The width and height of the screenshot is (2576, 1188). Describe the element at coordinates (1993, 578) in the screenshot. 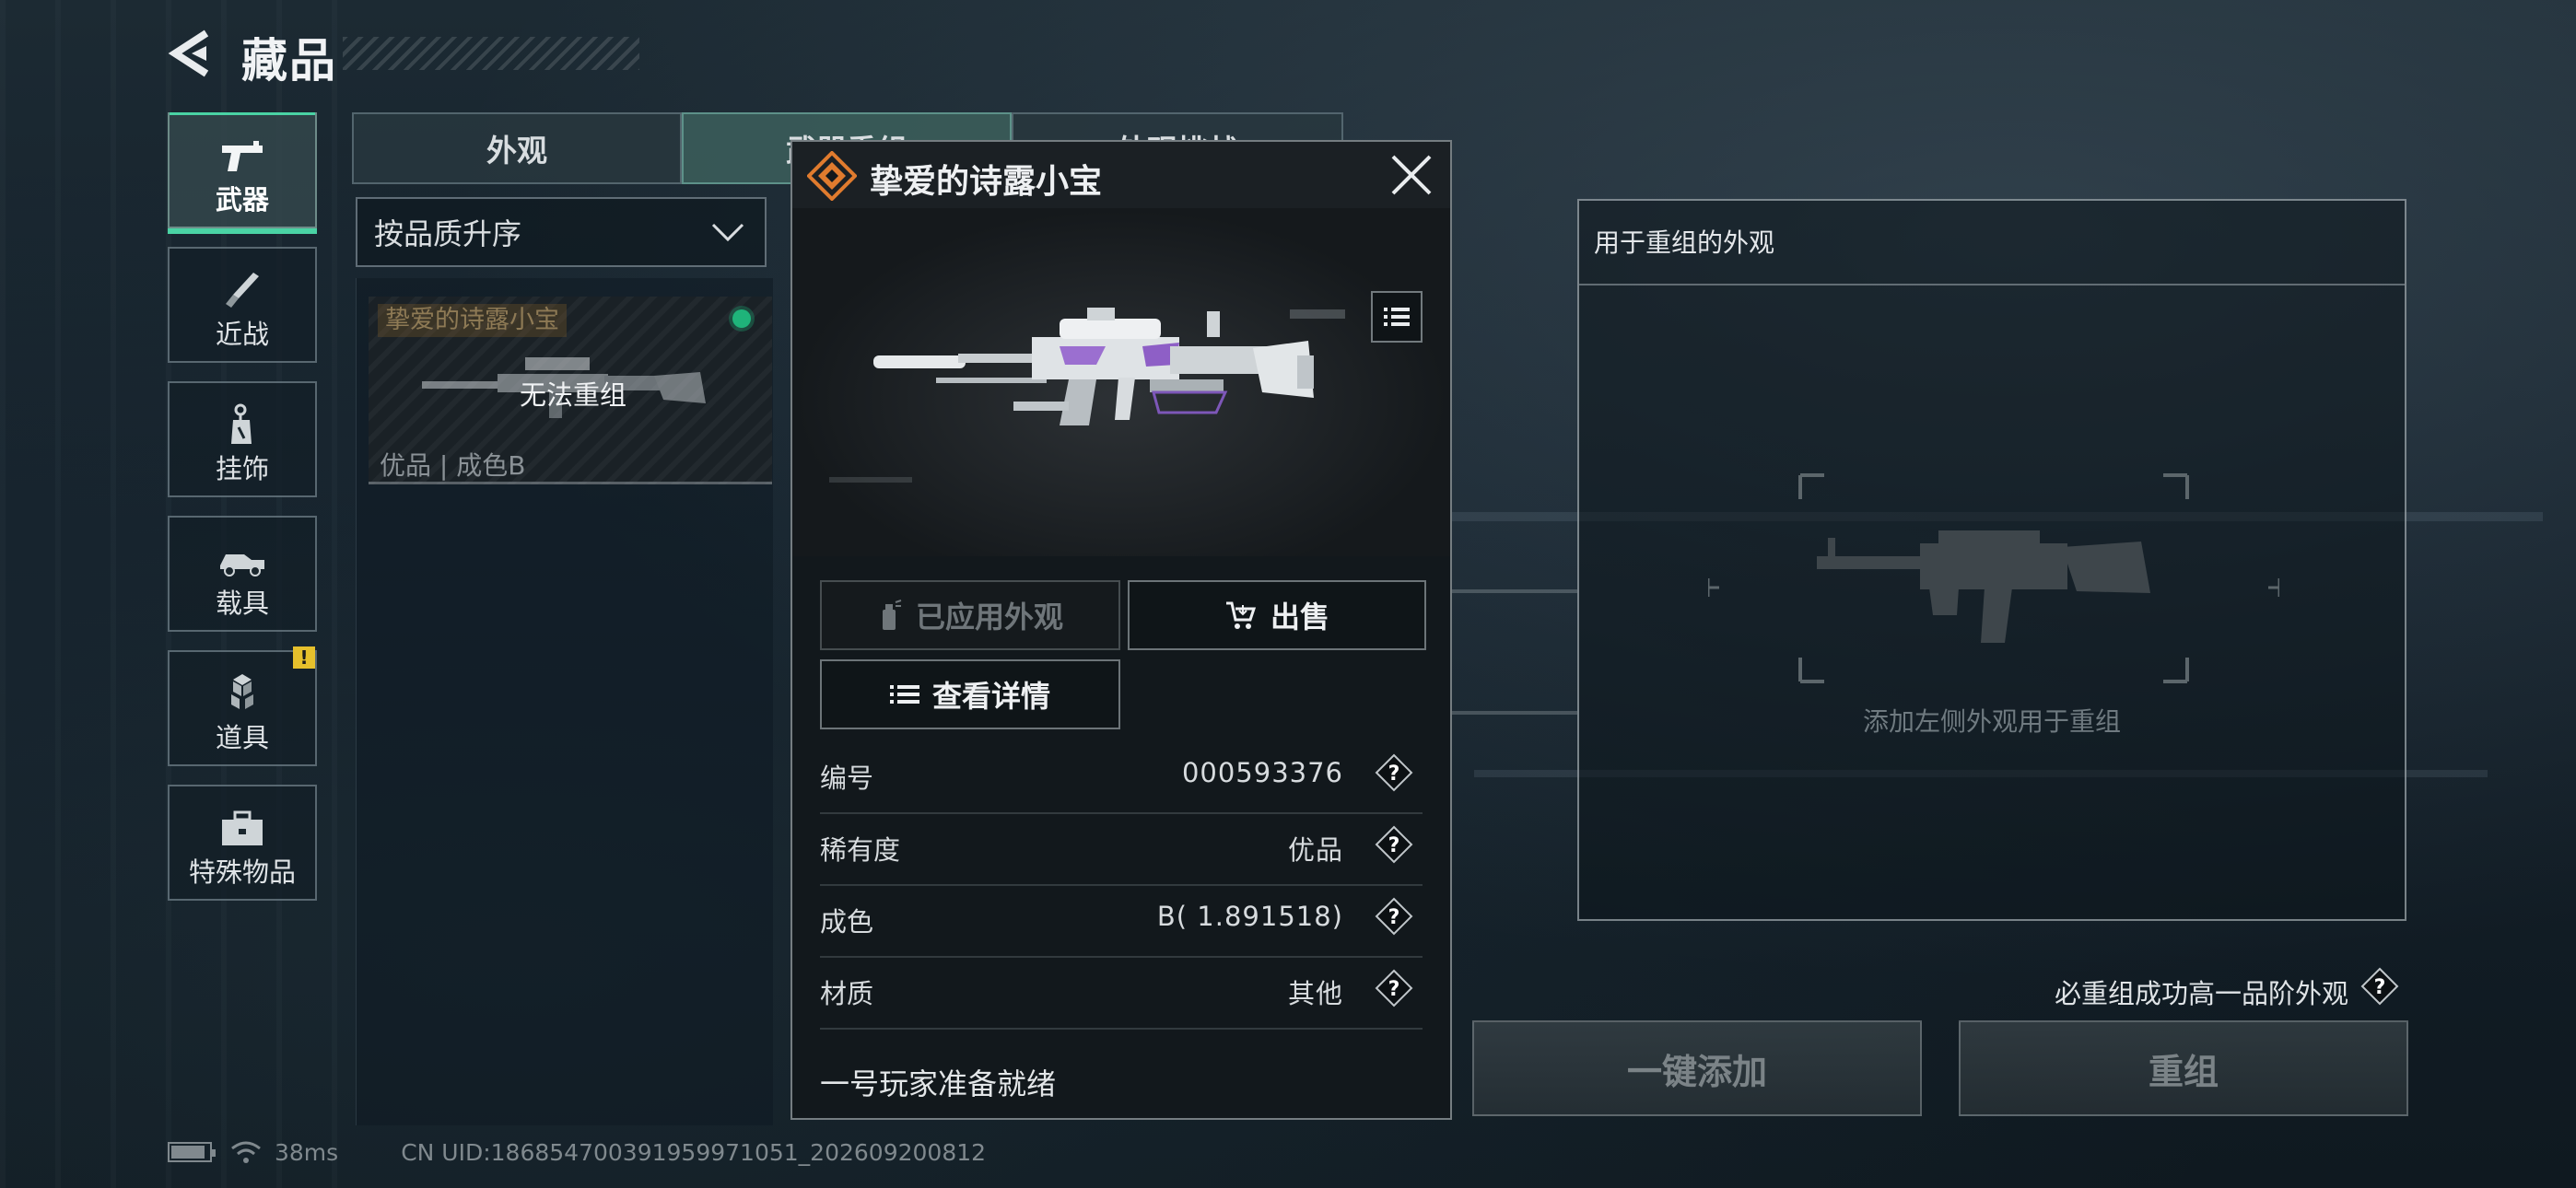

I see `rifle-placeholder-icon` at that location.